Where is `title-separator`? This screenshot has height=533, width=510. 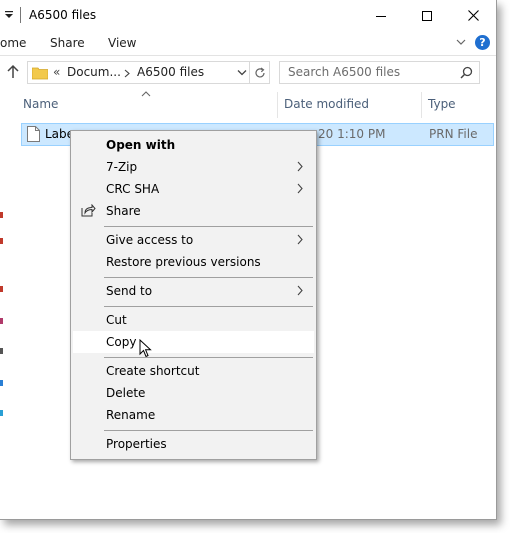
title-separator is located at coordinates (20, 15).